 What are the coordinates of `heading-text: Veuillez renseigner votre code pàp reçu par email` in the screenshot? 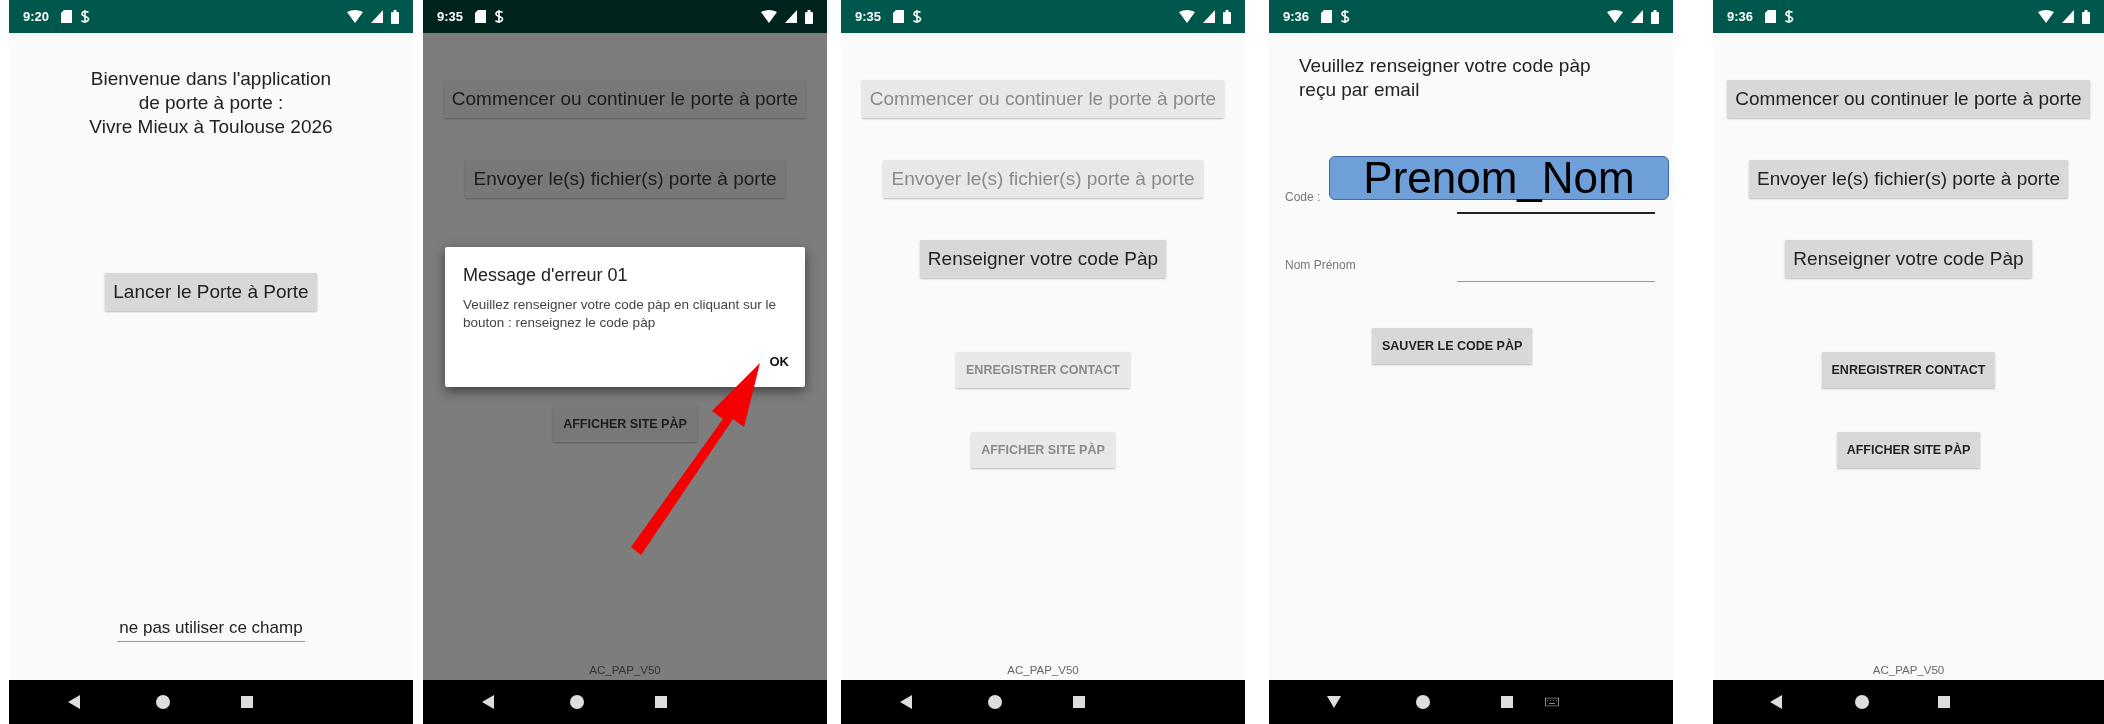 It's located at (1445, 78).